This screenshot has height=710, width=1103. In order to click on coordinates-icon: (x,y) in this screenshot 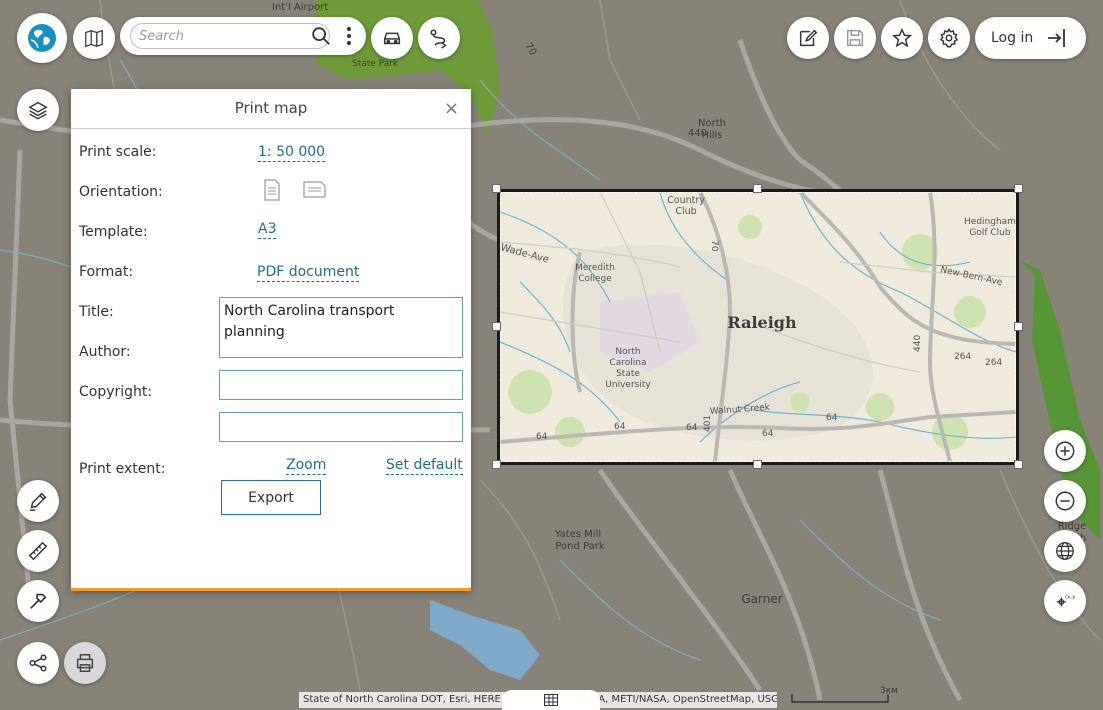, I will do `click(1066, 600)`.